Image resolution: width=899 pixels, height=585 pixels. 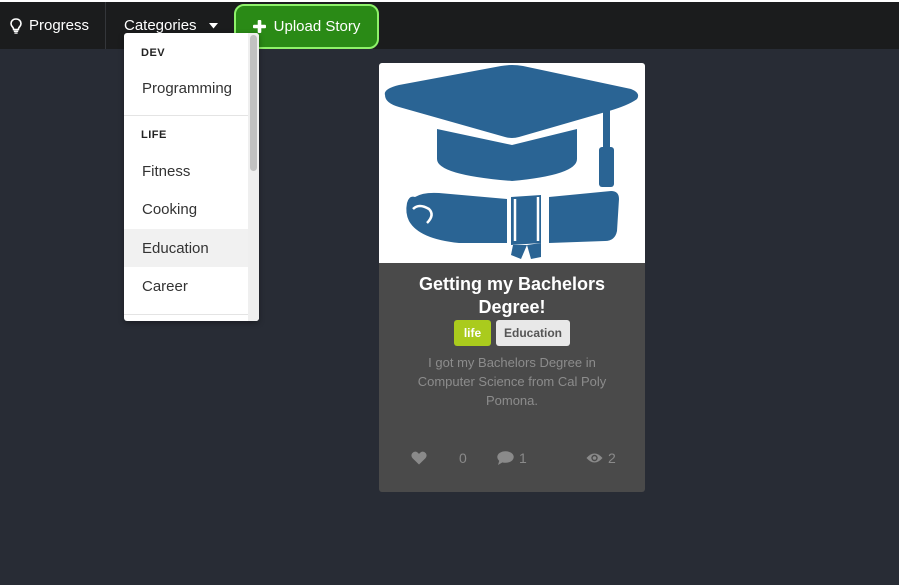 I want to click on dropdown-scrollbar, so click(x=253, y=177).